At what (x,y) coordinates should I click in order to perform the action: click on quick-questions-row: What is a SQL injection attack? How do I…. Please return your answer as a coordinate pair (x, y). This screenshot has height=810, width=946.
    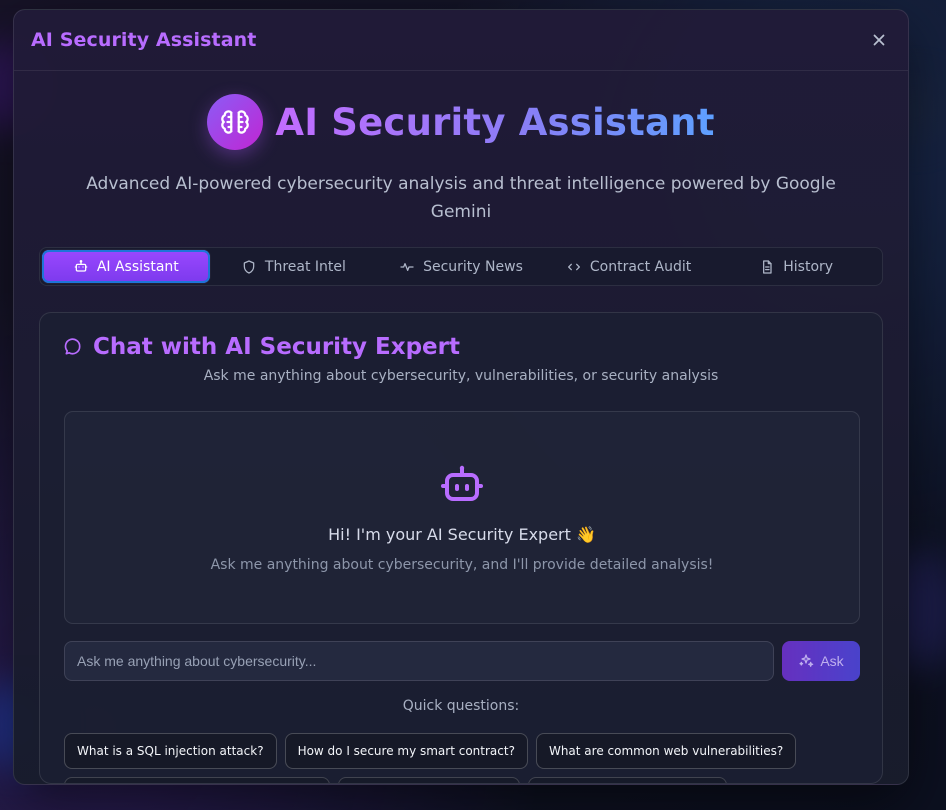
    Looking at the image, I should click on (430, 751).